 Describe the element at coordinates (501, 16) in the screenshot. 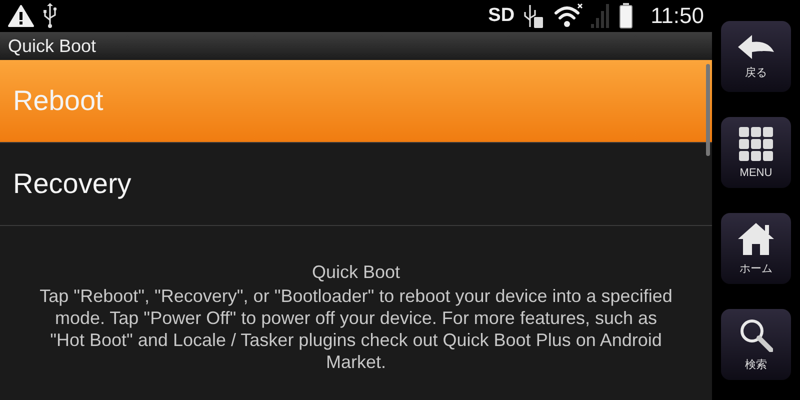

I see `sd-card-label: SD` at that location.